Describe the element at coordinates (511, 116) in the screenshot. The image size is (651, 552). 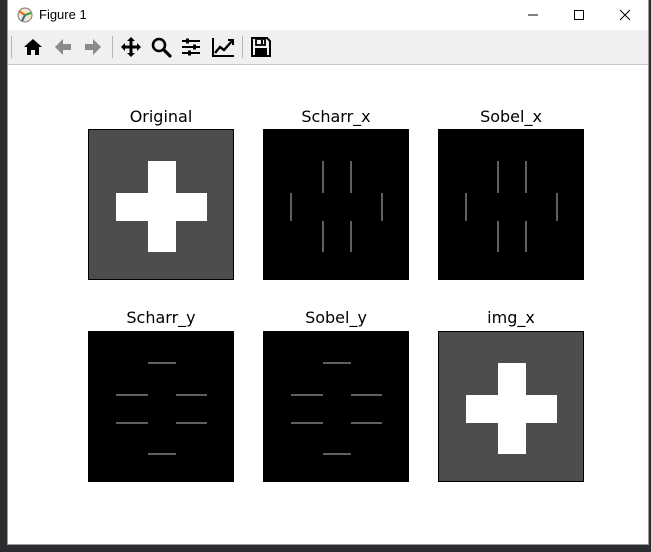
I see `subplot-title: Sobel_x` at that location.